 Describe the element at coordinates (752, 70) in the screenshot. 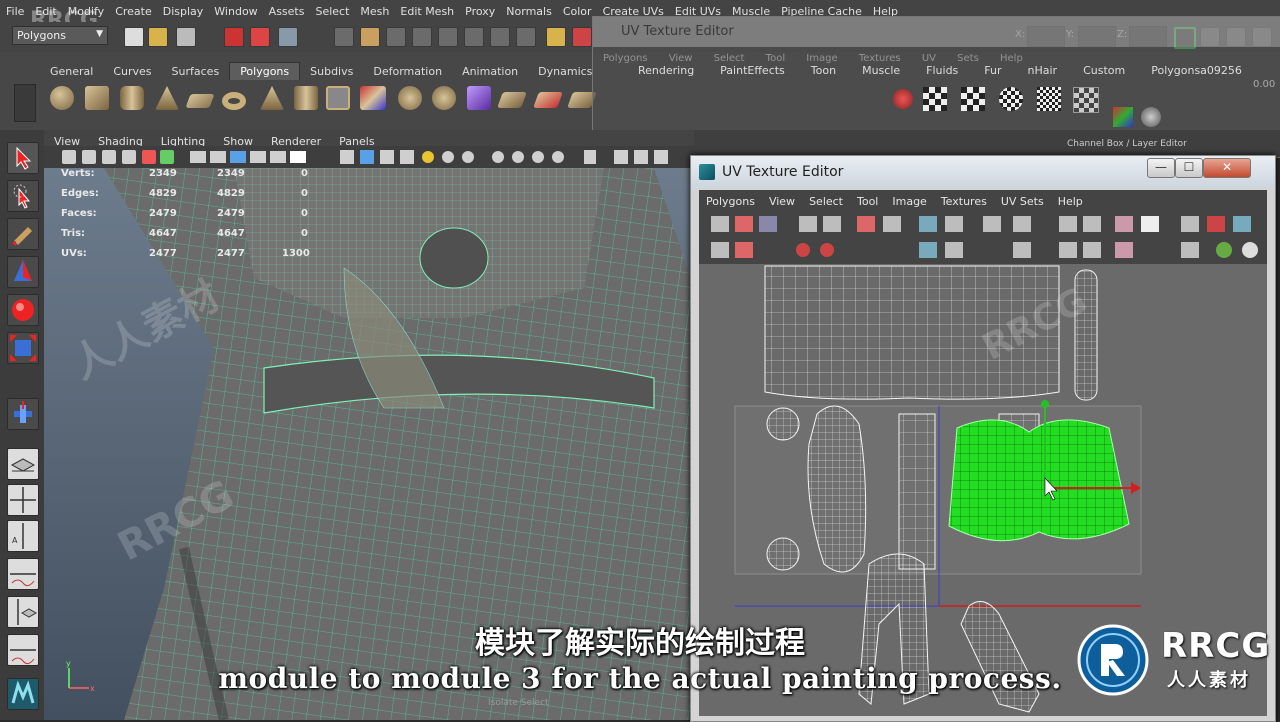

I see `shelf-tab-painteffects: PaintEffects` at that location.